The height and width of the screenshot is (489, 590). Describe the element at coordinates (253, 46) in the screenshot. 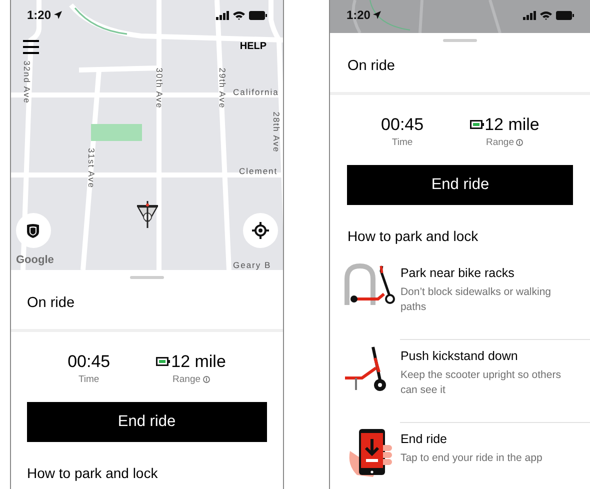

I see `help-button: HELP` at that location.